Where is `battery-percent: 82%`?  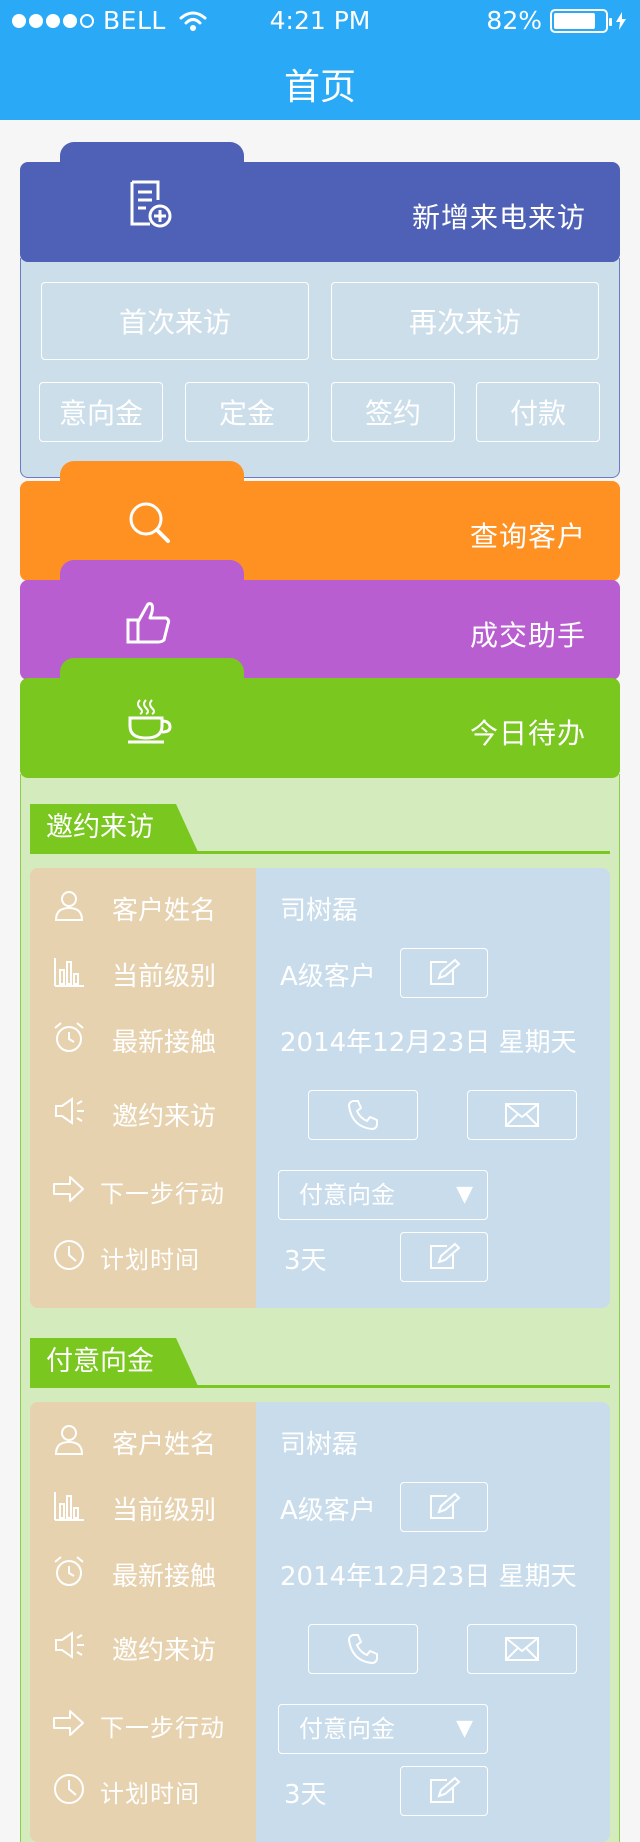 battery-percent: 82% is located at coordinates (514, 20).